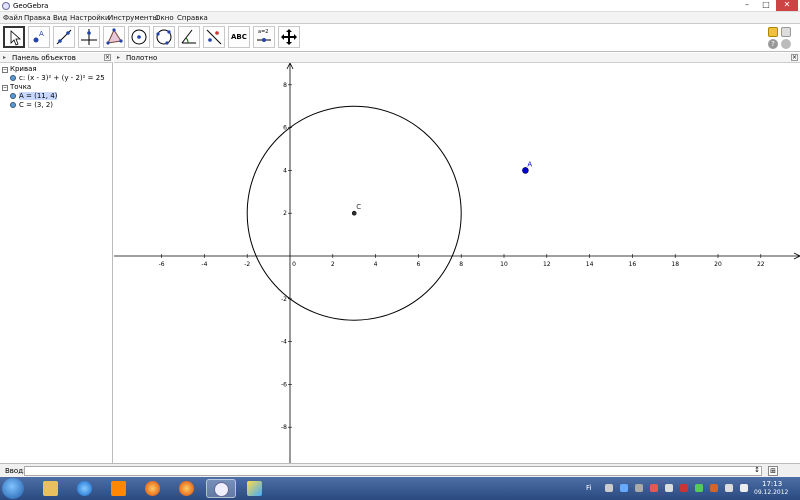 The image size is (800, 500). I want to click on algebra-item-point-a: A = (11, 4), so click(34, 96).